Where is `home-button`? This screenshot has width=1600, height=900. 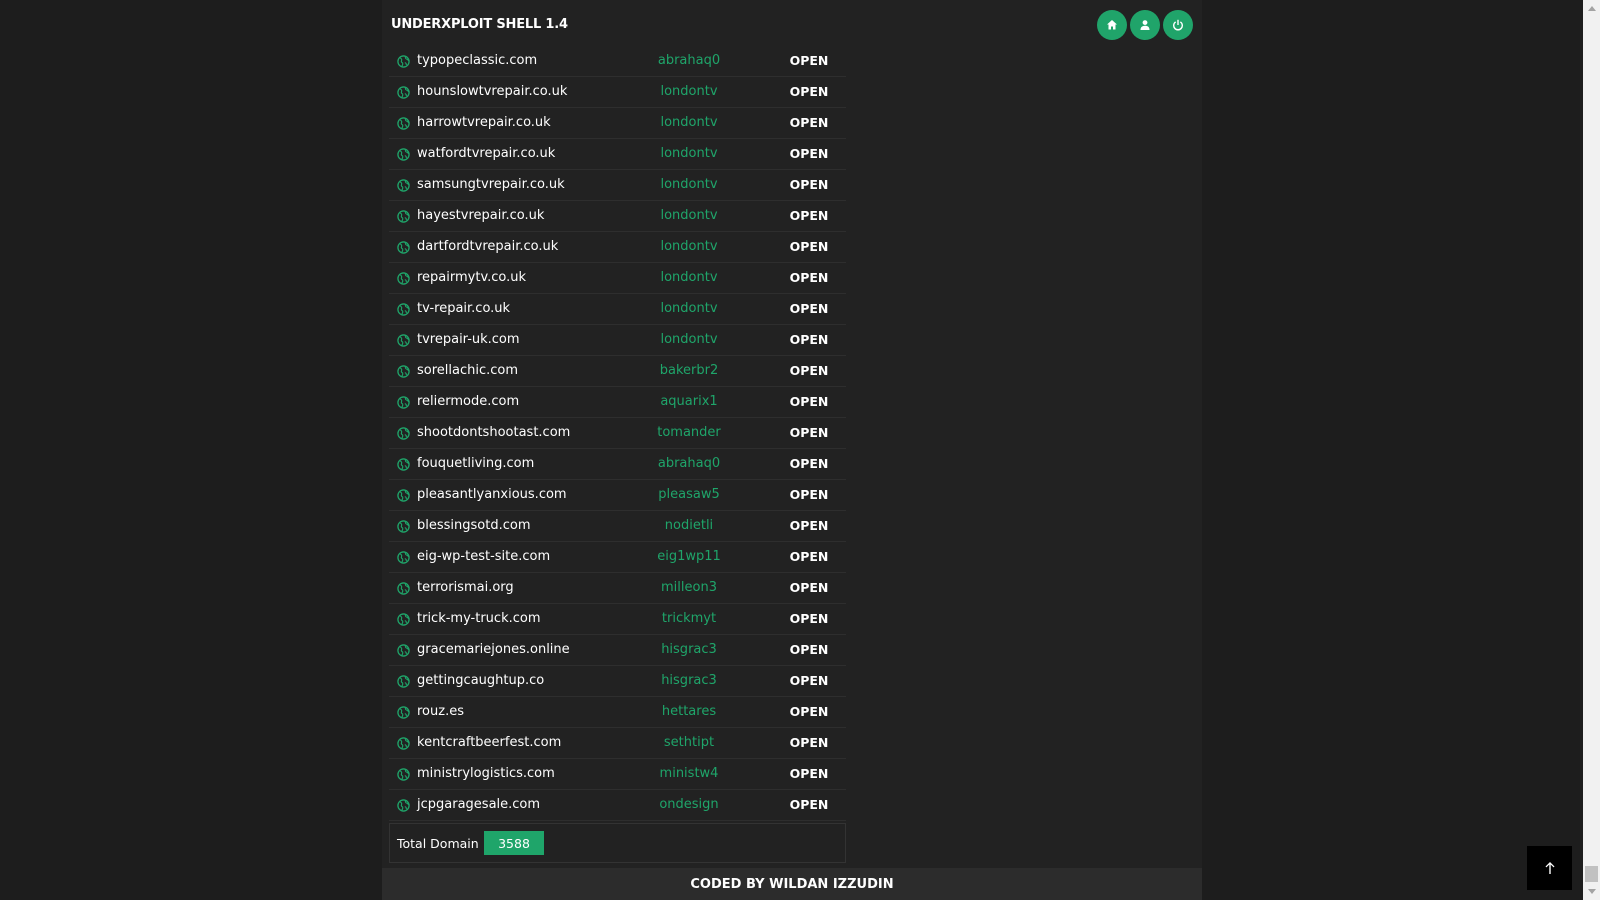 home-button is located at coordinates (1112, 25).